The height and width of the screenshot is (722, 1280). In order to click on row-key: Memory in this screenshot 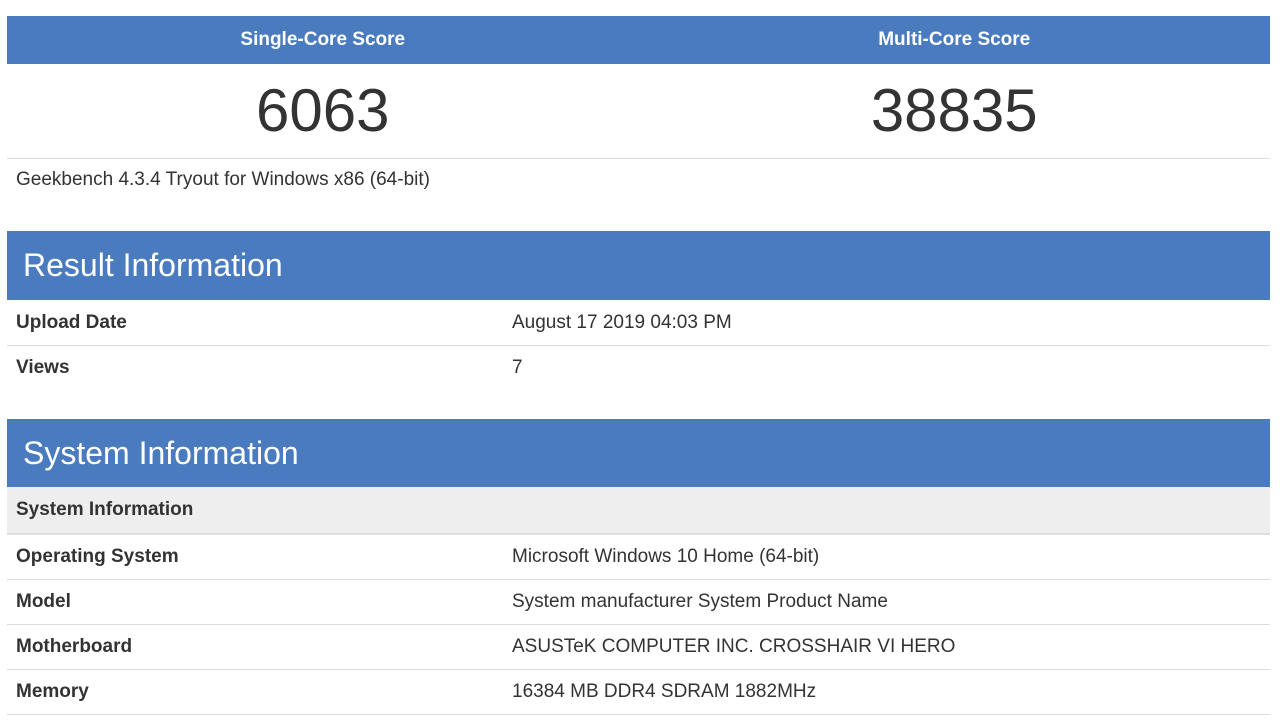, I will do `click(52, 691)`.